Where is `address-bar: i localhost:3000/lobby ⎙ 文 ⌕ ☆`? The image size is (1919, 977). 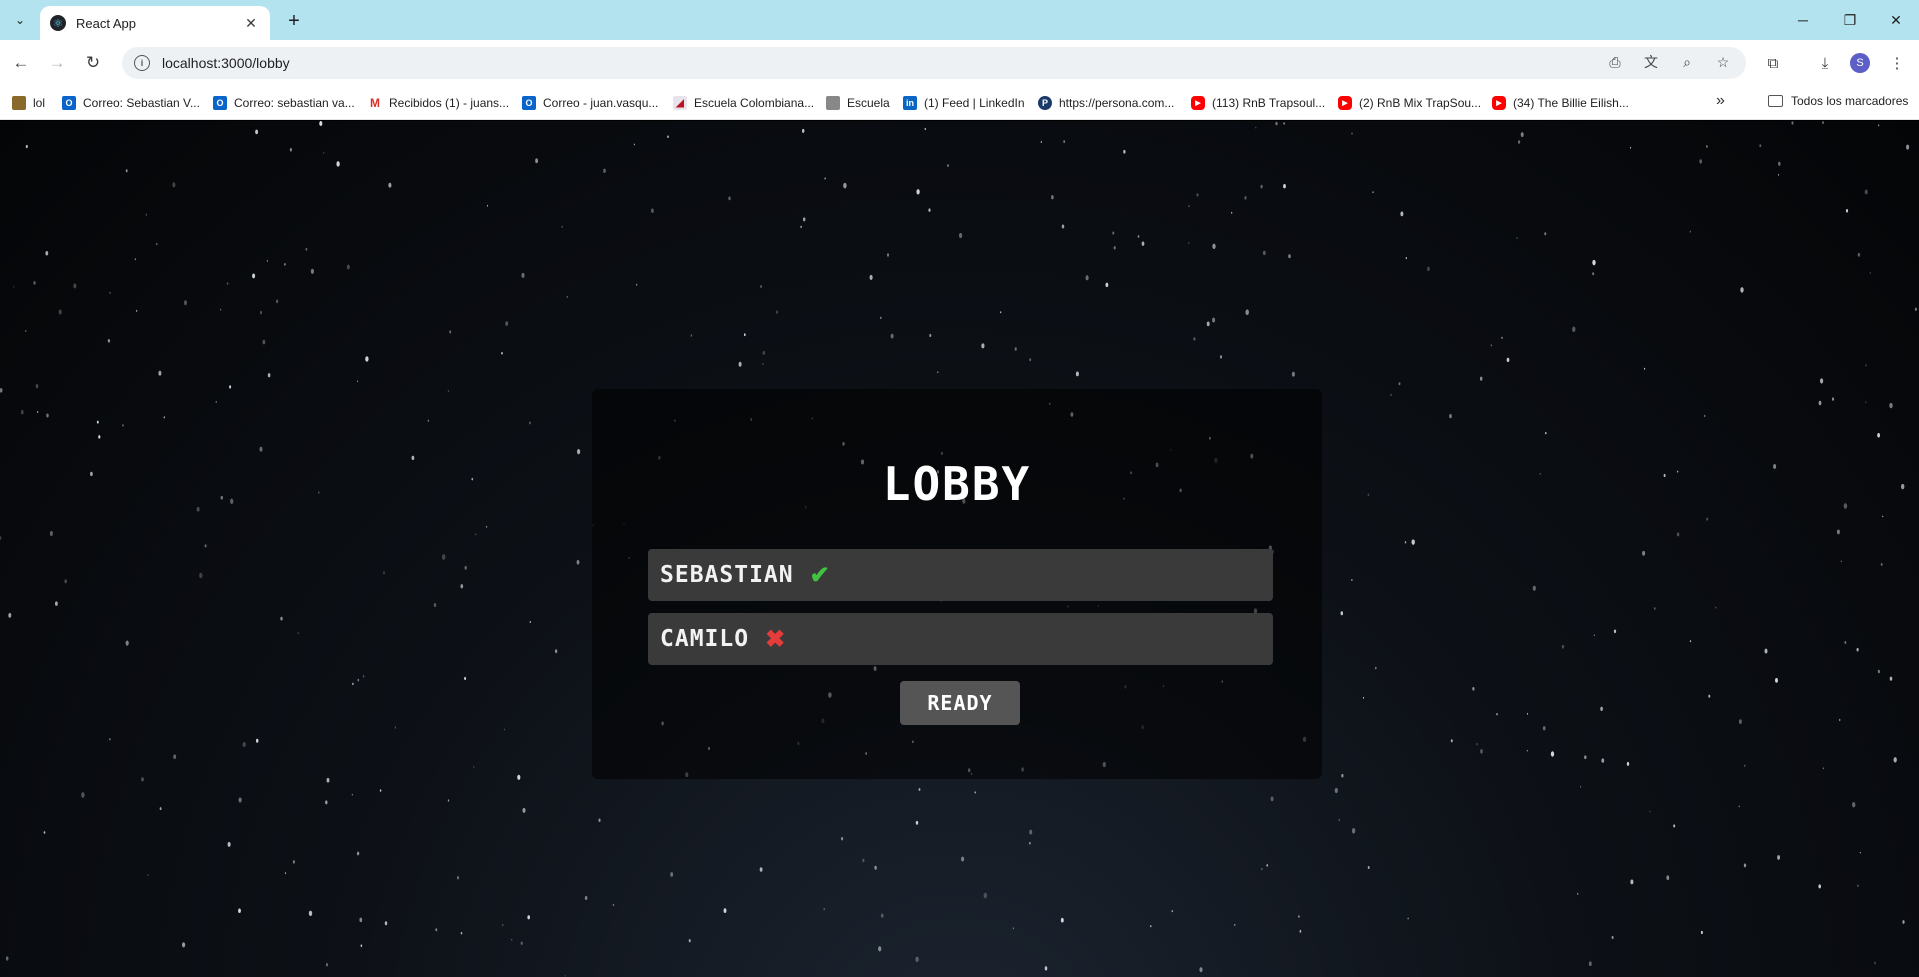
address-bar: i localhost:3000/lobby ⎙ 文 ⌕ ☆ is located at coordinates (934, 63).